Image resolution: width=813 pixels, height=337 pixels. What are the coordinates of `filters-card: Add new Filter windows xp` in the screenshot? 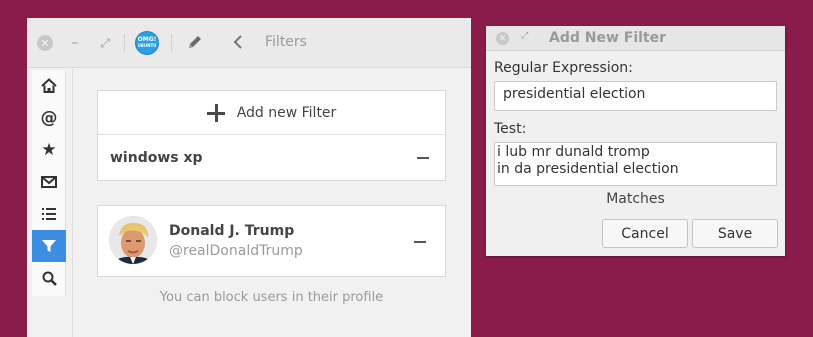 It's located at (271, 135).